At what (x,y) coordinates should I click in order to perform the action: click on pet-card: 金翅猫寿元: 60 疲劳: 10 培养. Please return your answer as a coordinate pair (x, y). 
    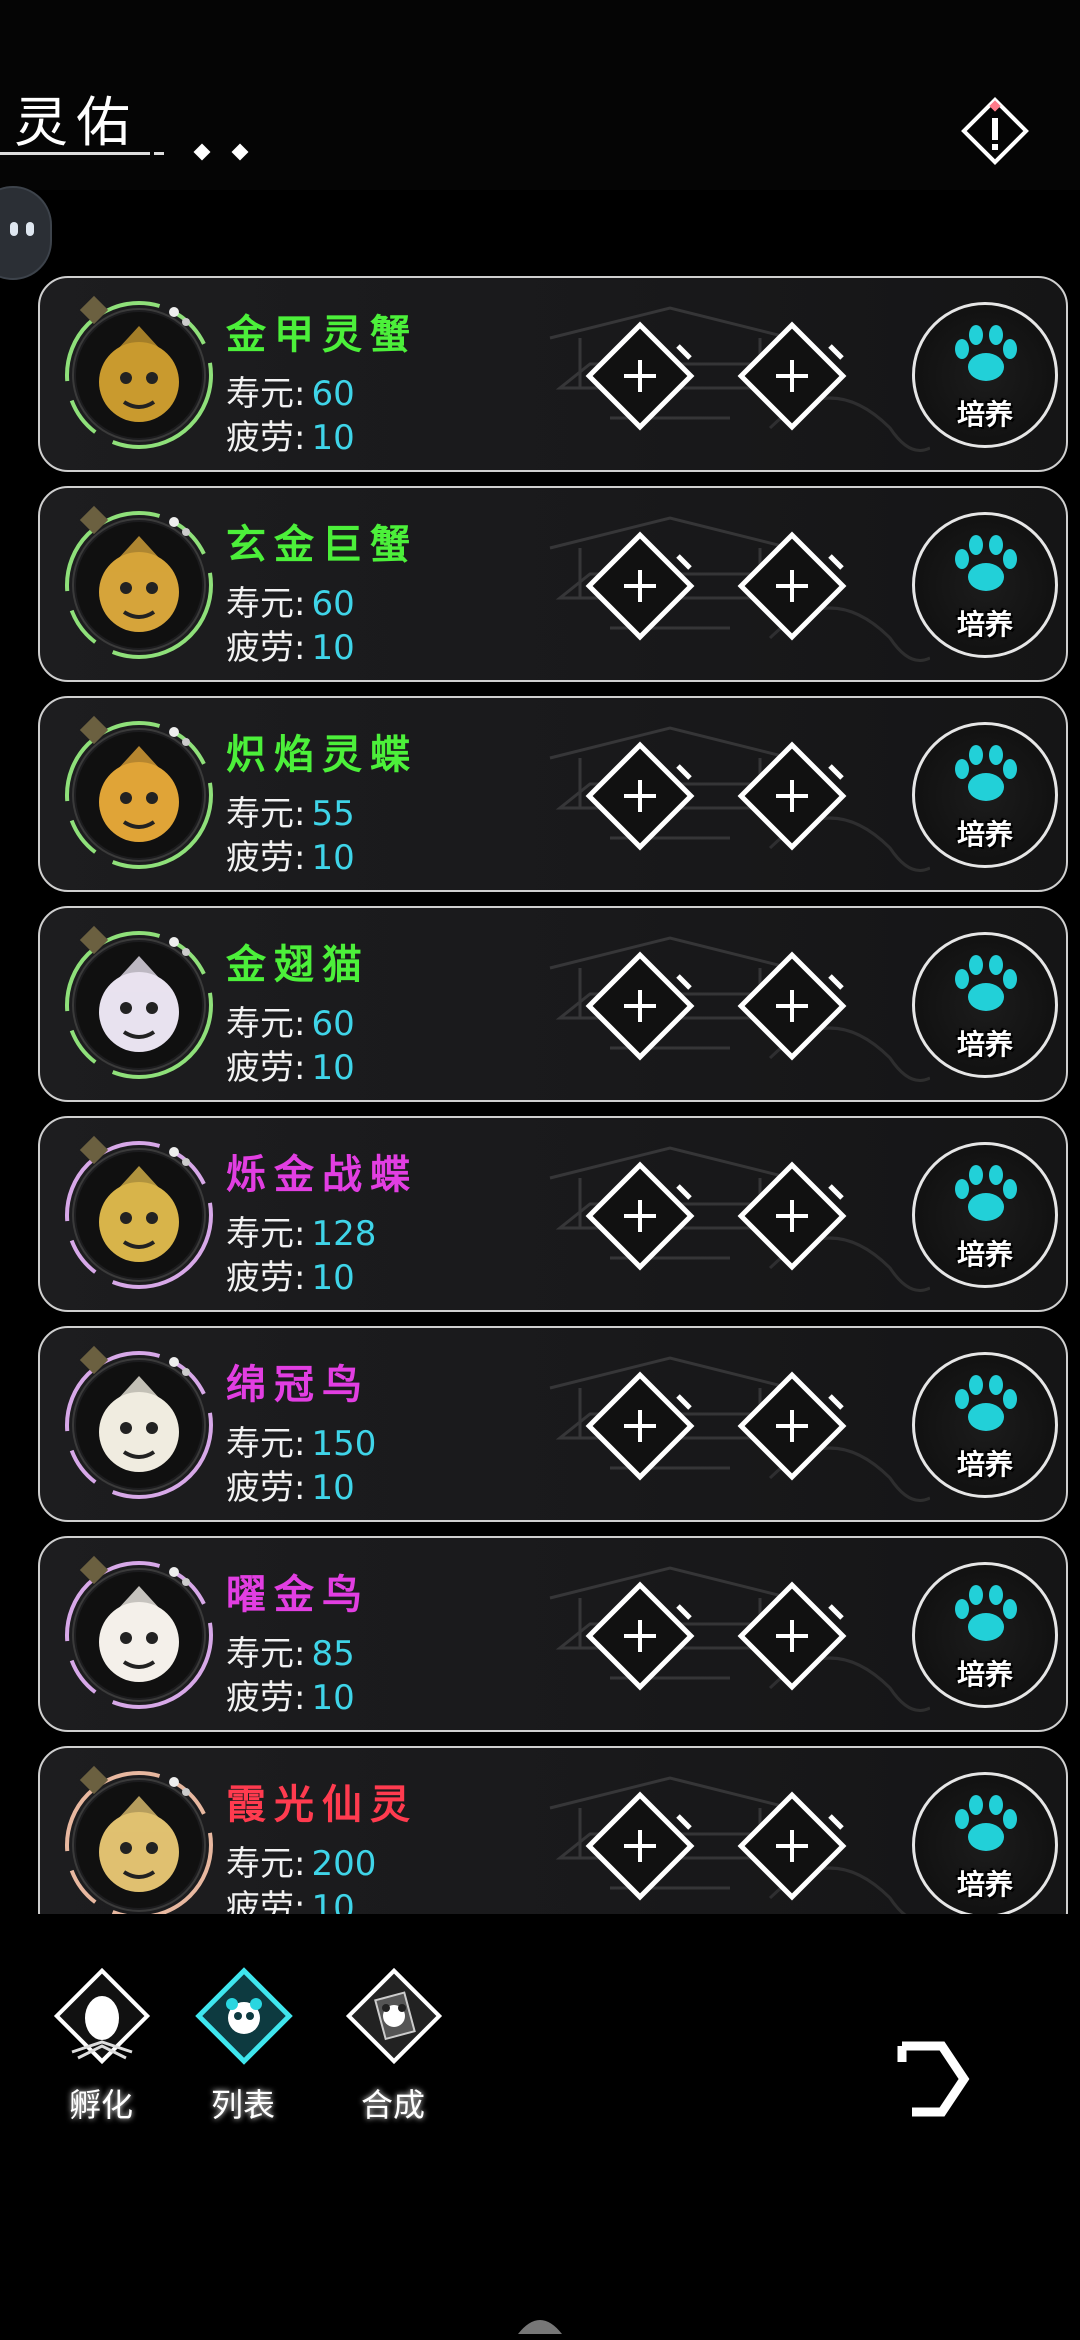
    Looking at the image, I should click on (553, 1004).